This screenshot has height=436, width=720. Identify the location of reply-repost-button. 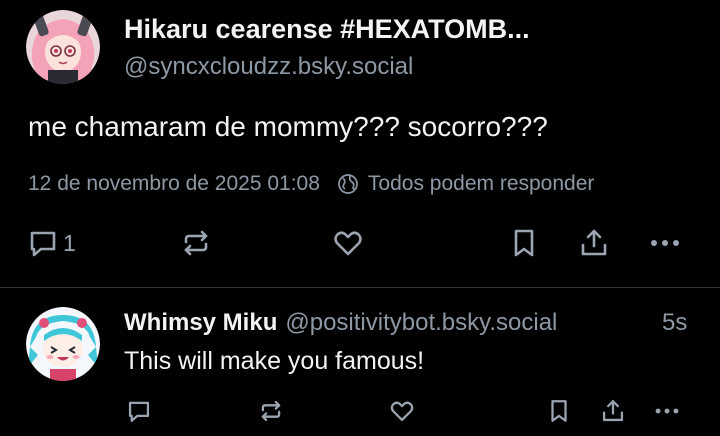
(271, 411).